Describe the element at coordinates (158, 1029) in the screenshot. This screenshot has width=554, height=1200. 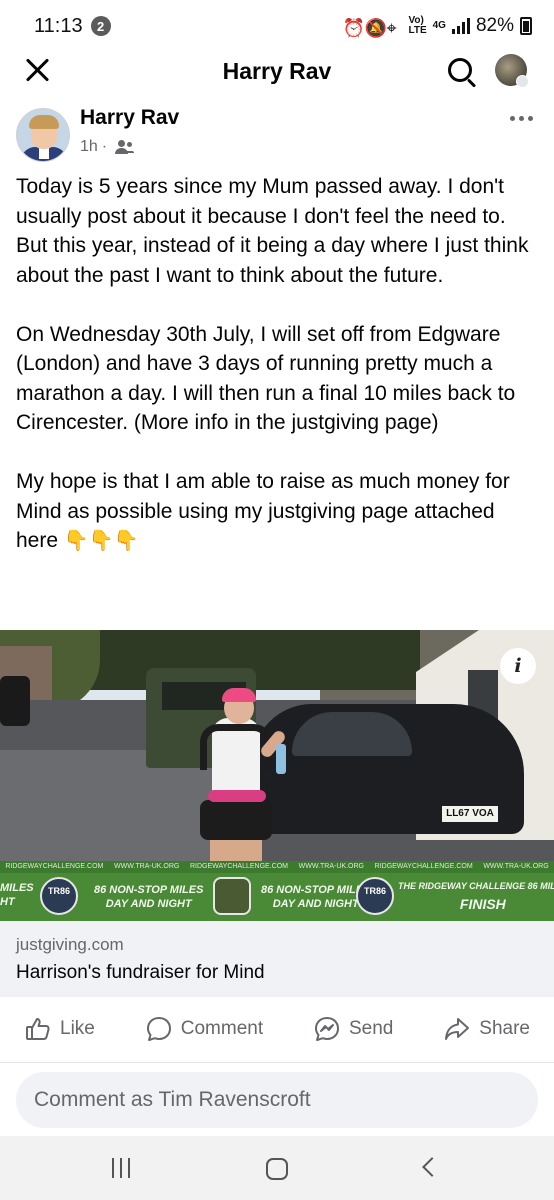
I see `comment-icon` at that location.